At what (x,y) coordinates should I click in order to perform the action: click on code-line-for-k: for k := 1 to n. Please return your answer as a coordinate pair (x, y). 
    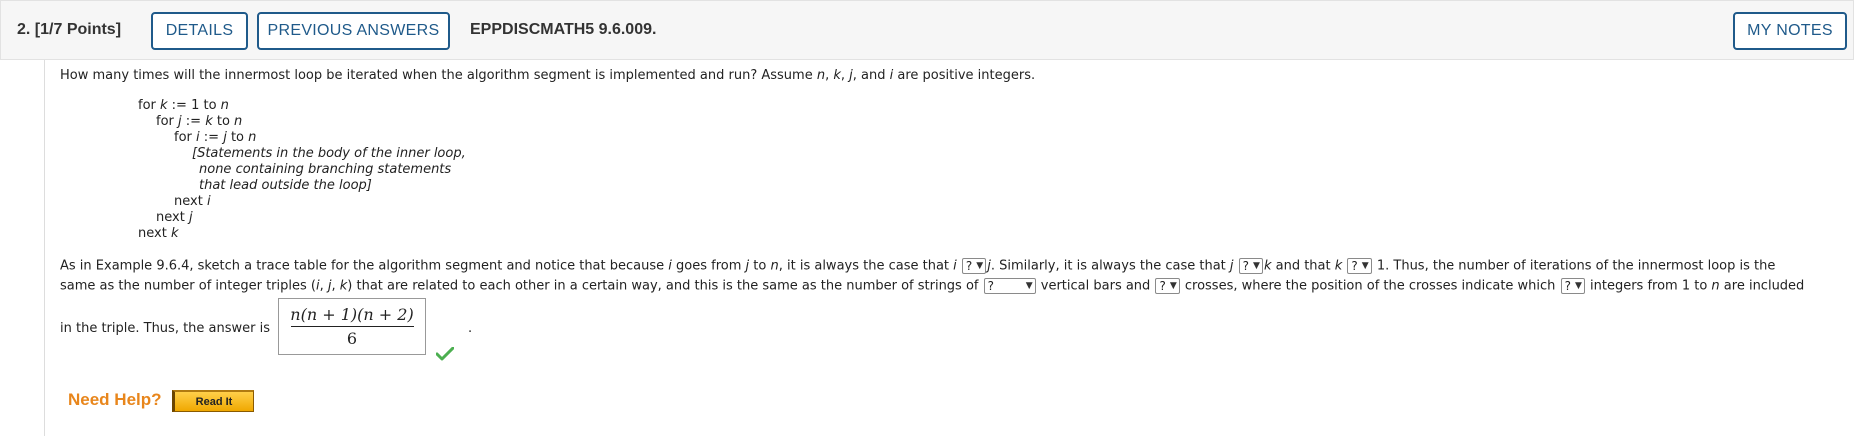
    Looking at the image, I should click on (183, 105).